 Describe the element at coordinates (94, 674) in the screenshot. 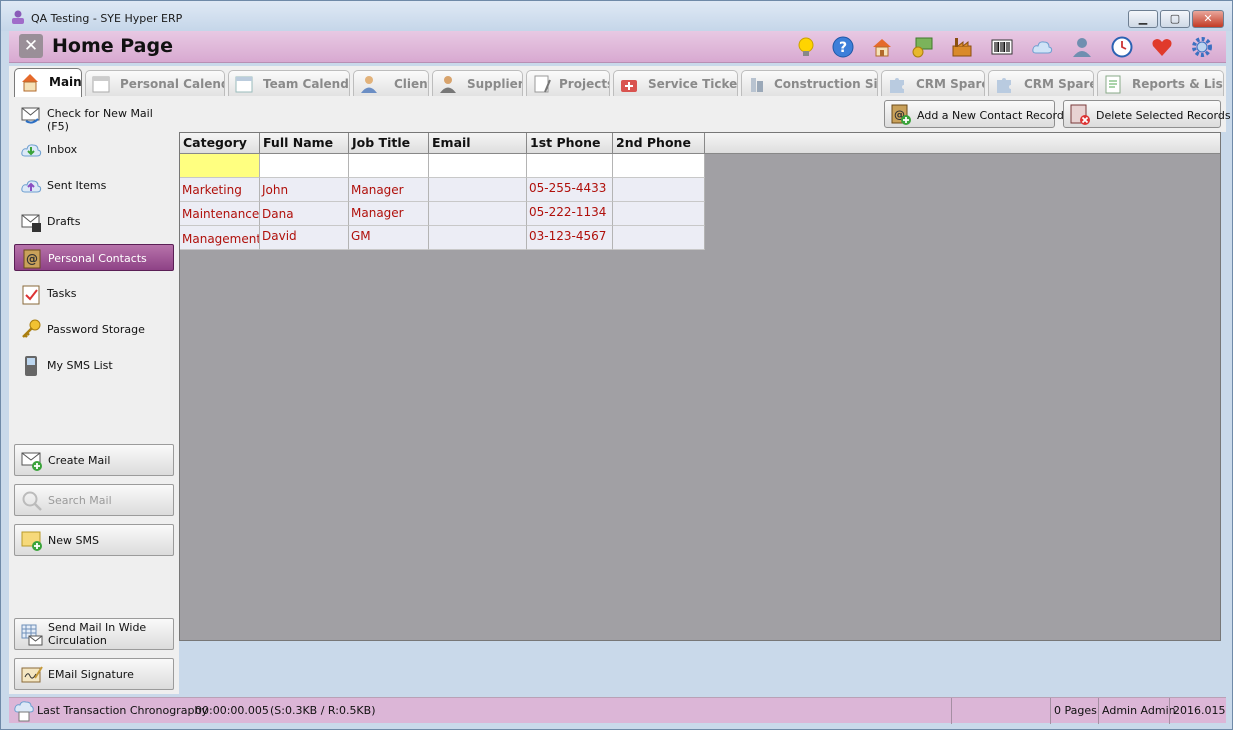

I see `email-signature-button: EMail Signature` at that location.